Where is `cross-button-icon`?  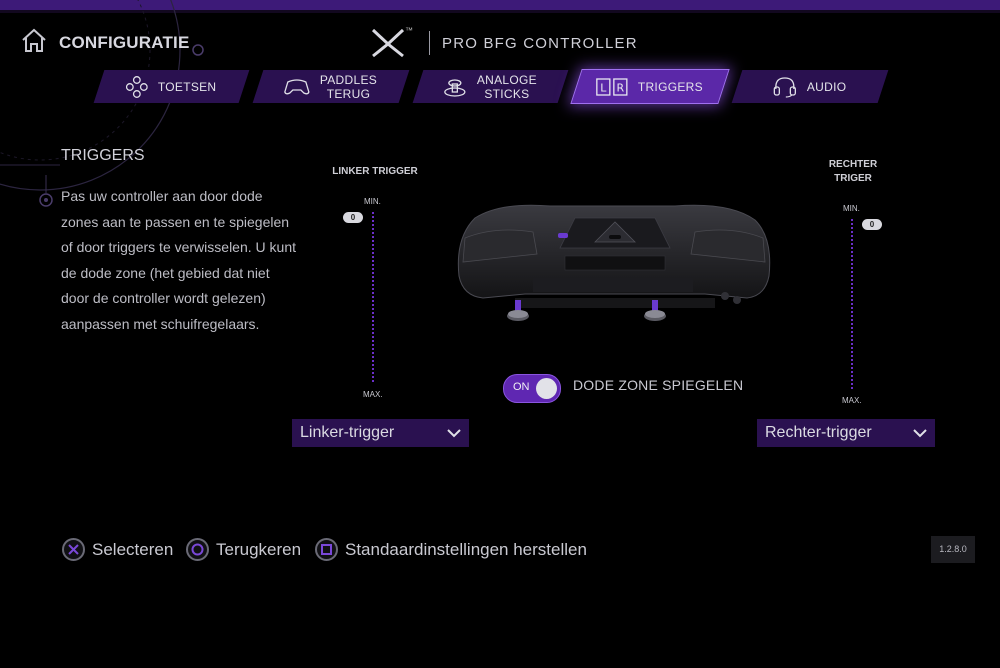
cross-button-icon is located at coordinates (73, 549).